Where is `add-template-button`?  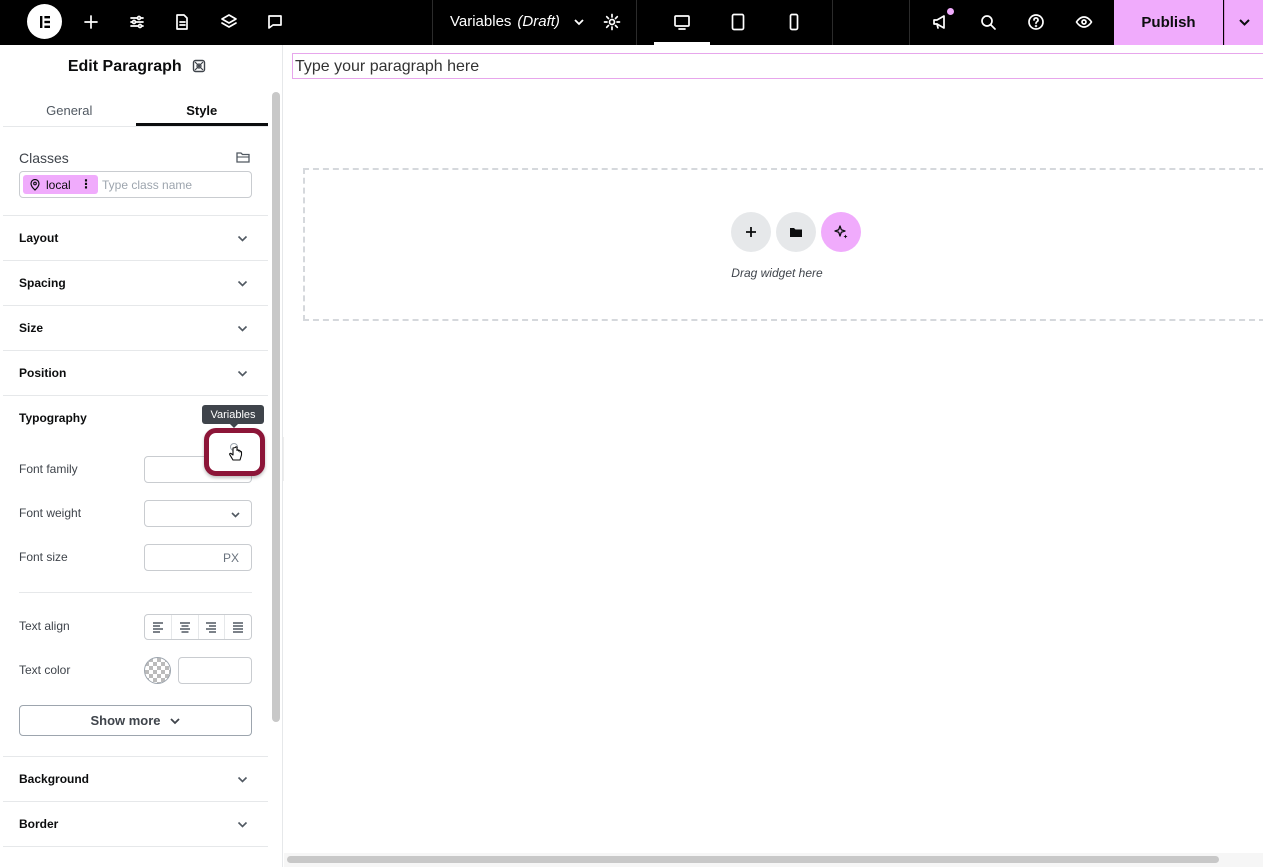 add-template-button is located at coordinates (796, 232).